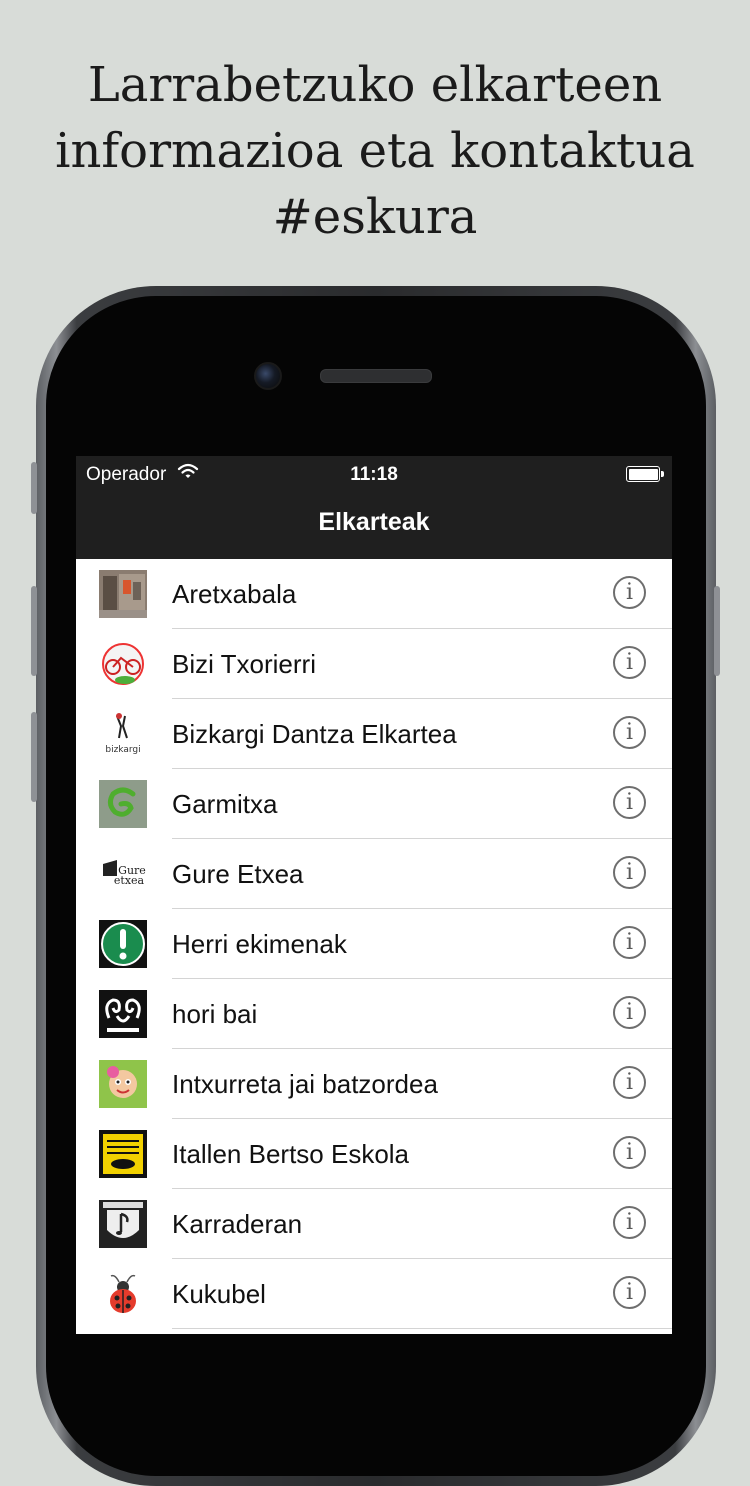 This screenshot has height=1486, width=750. I want to click on karraderan-logo-icon, so click(123, 1224).